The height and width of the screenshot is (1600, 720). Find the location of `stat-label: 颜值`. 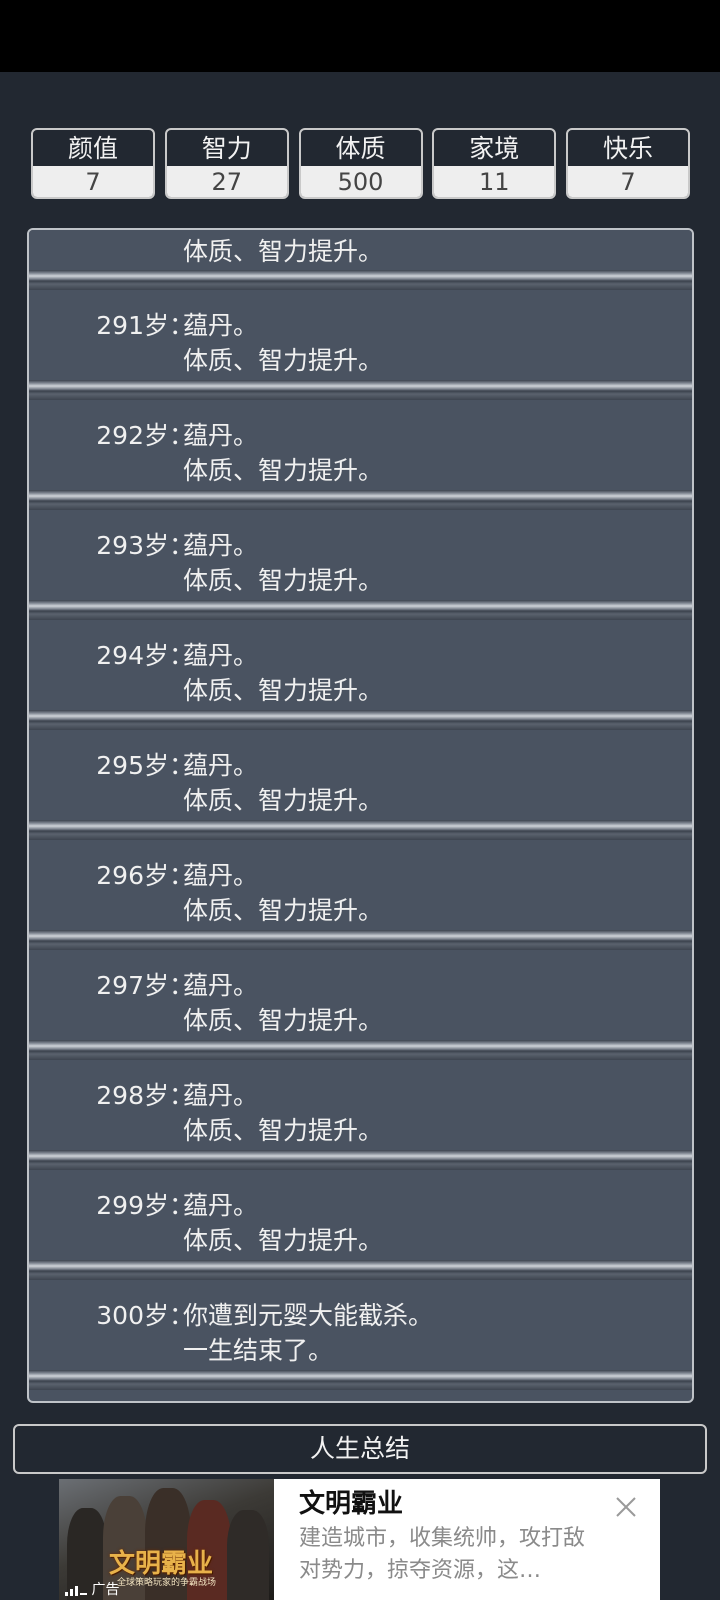

stat-label: 颜值 is located at coordinates (92, 148).